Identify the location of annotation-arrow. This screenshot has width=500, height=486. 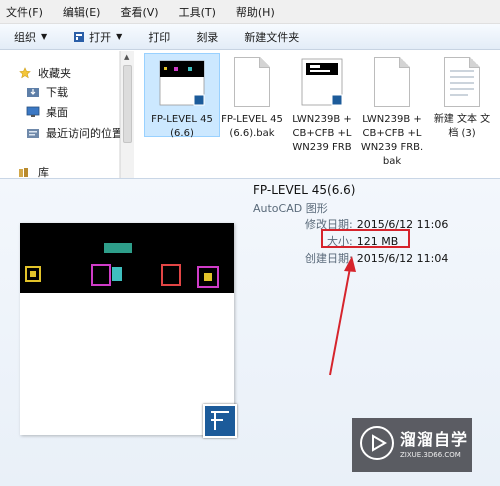
(342, 316).